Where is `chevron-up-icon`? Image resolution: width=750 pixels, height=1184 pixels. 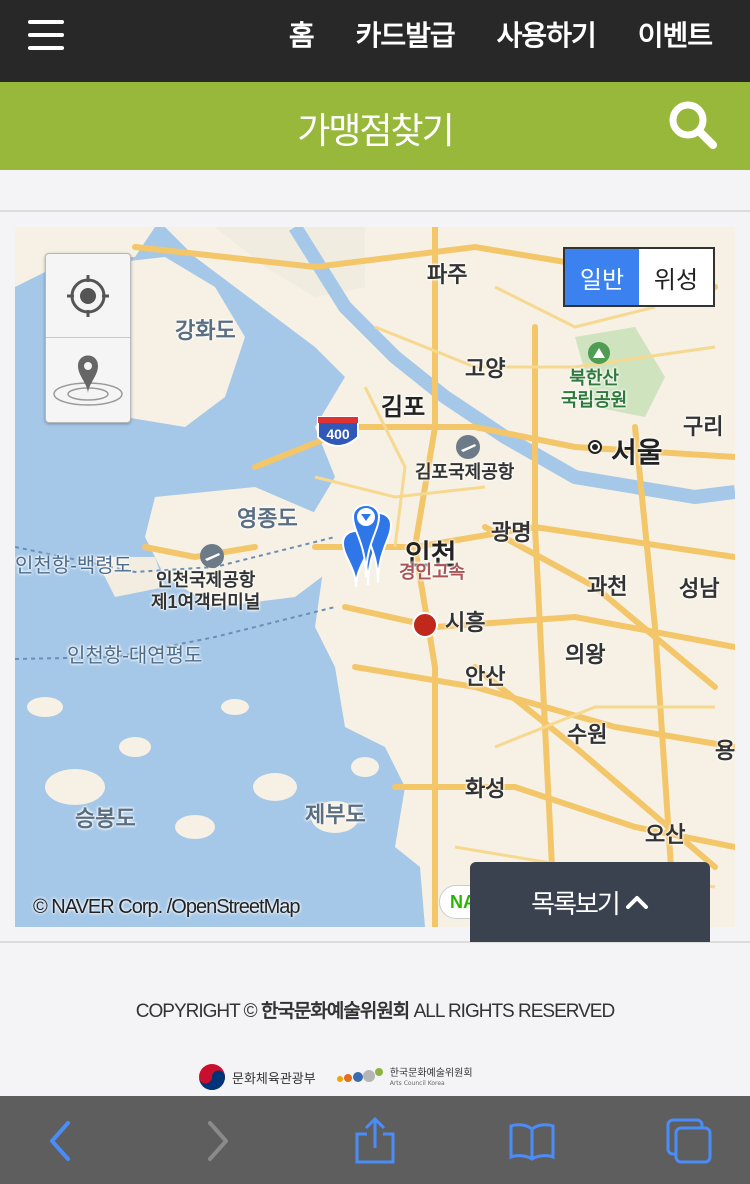 chevron-up-icon is located at coordinates (636, 902).